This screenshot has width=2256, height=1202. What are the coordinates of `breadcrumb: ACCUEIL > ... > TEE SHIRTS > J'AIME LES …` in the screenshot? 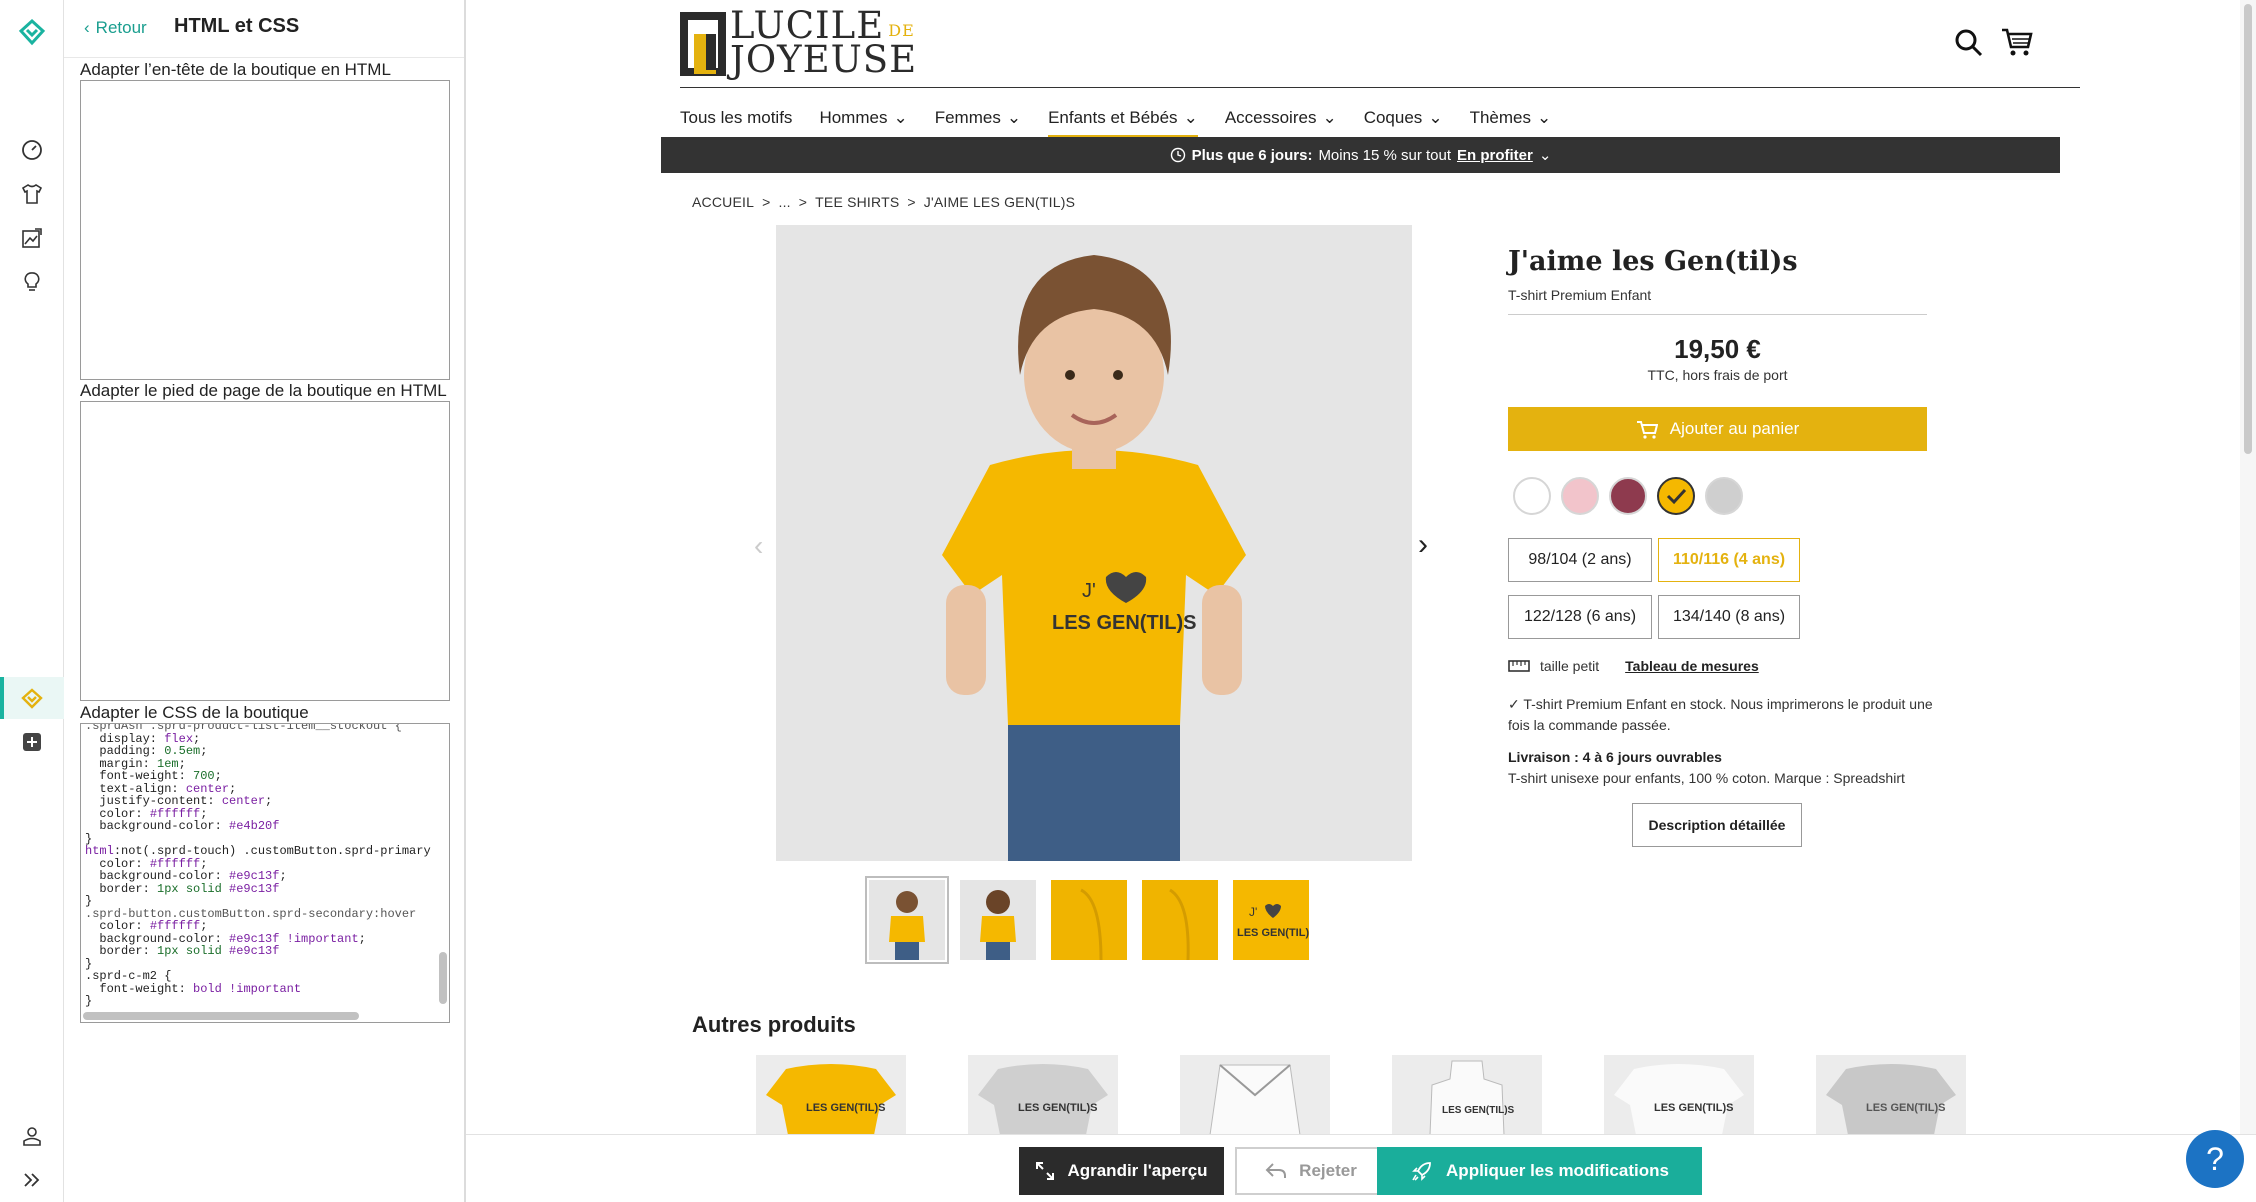 It's located at (883, 202).